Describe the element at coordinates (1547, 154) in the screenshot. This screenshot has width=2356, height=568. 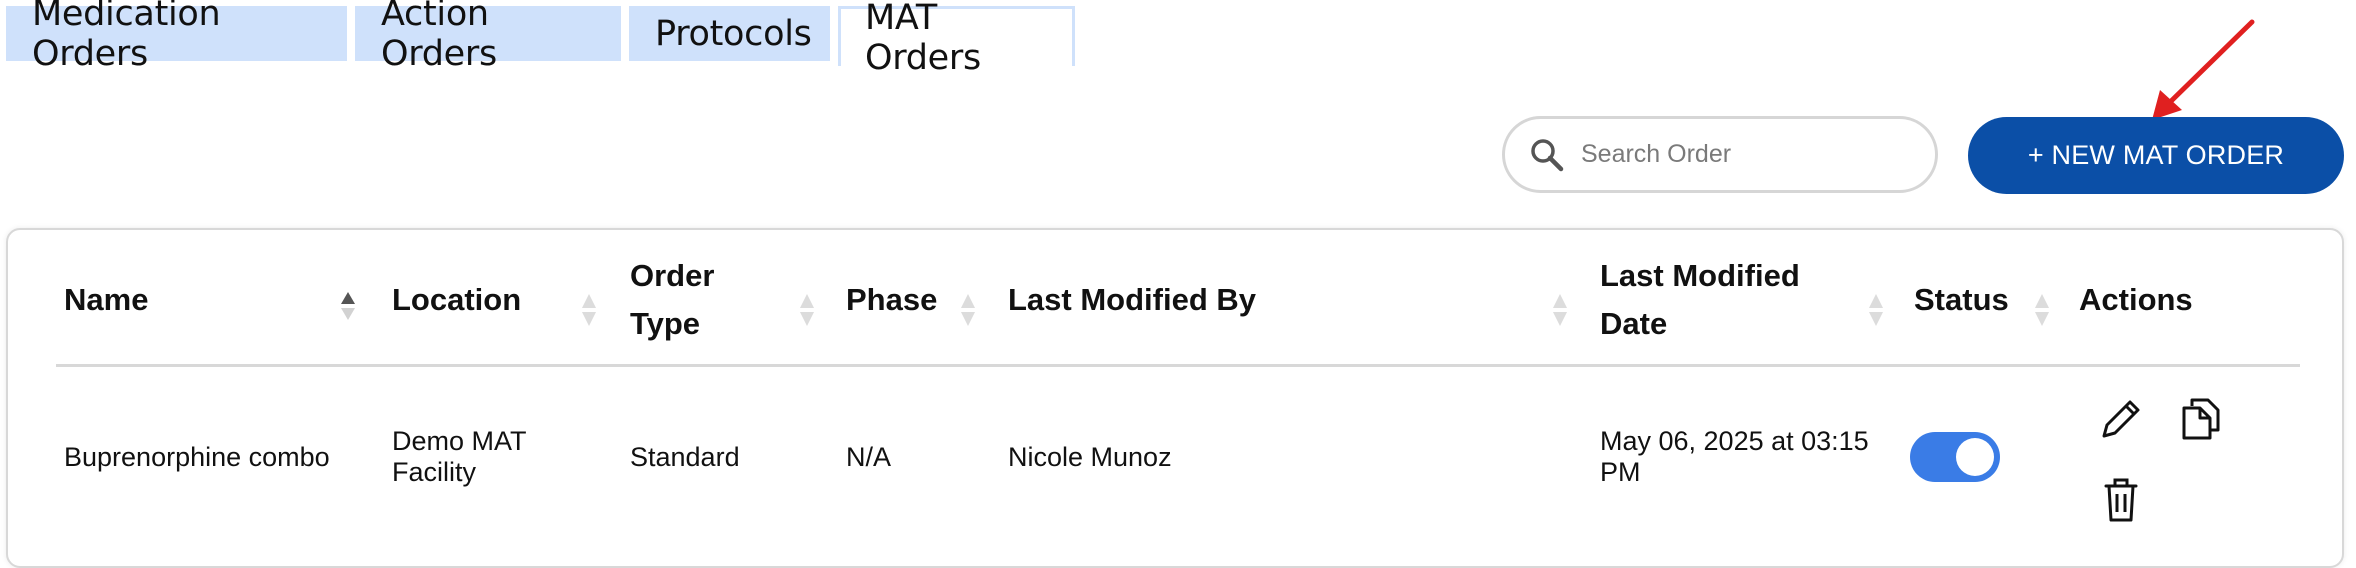
I see `search-icon` at that location.